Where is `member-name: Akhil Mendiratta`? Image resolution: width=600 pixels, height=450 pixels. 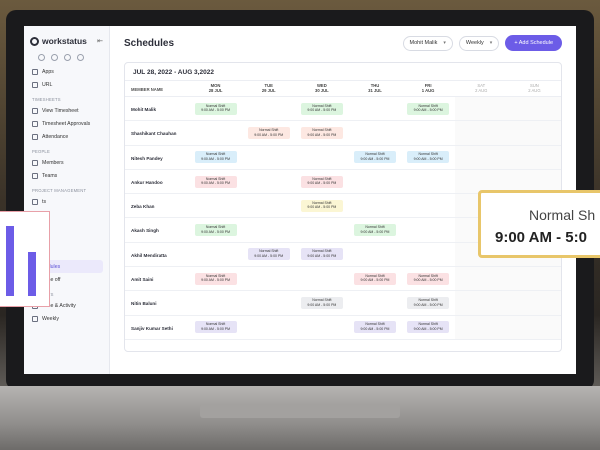 member-name: Akhil Mendiratta is located at coordinates (157, 254).